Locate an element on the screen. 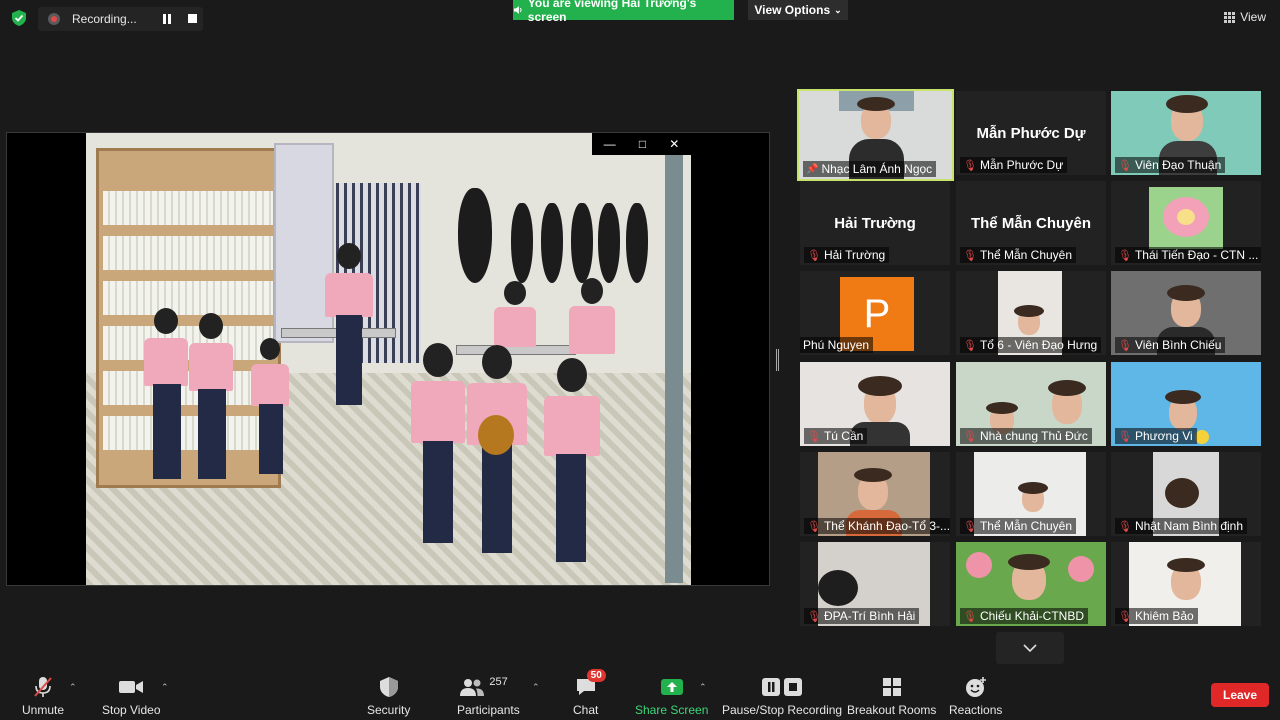  chevron-down-icon is located at coordinates (1030, 648).